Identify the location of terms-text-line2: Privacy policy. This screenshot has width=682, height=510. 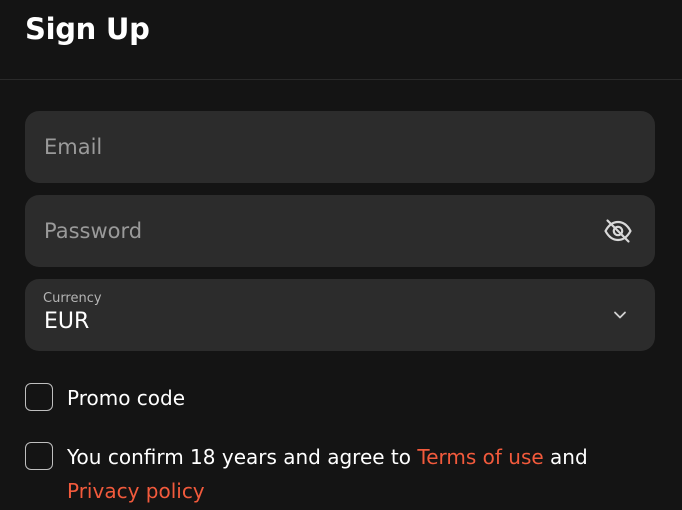
(136, 491).